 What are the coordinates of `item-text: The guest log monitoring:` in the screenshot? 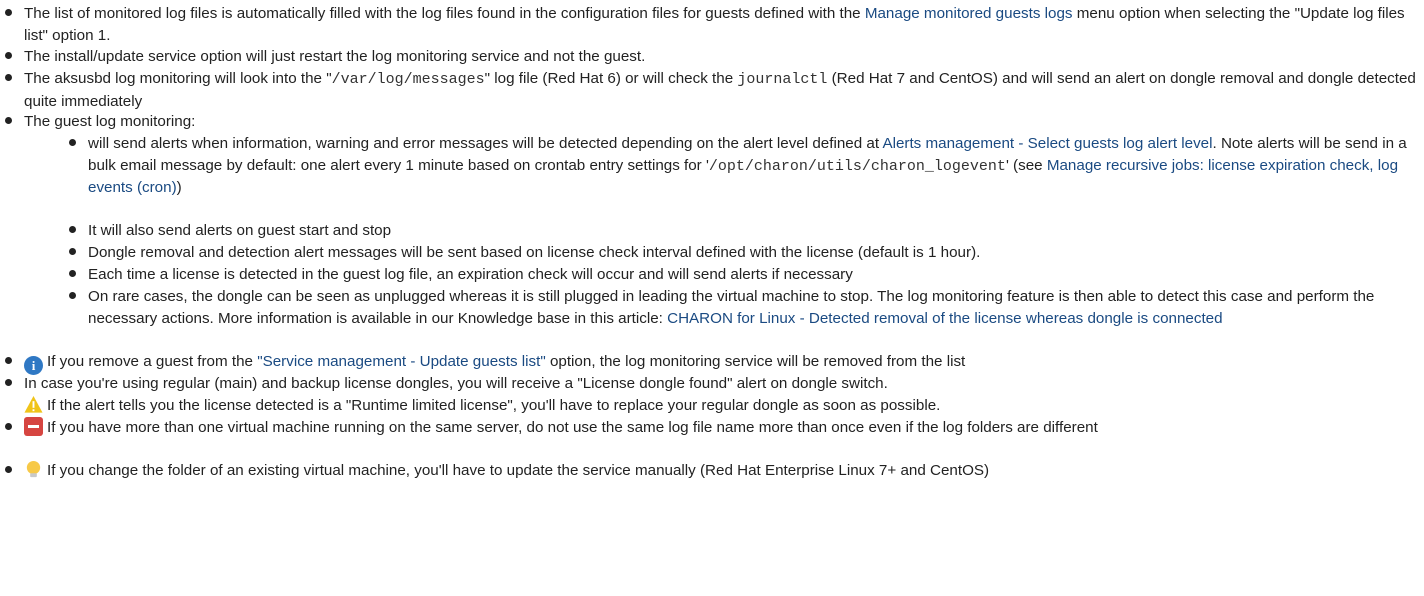 It's located at (110, 121).